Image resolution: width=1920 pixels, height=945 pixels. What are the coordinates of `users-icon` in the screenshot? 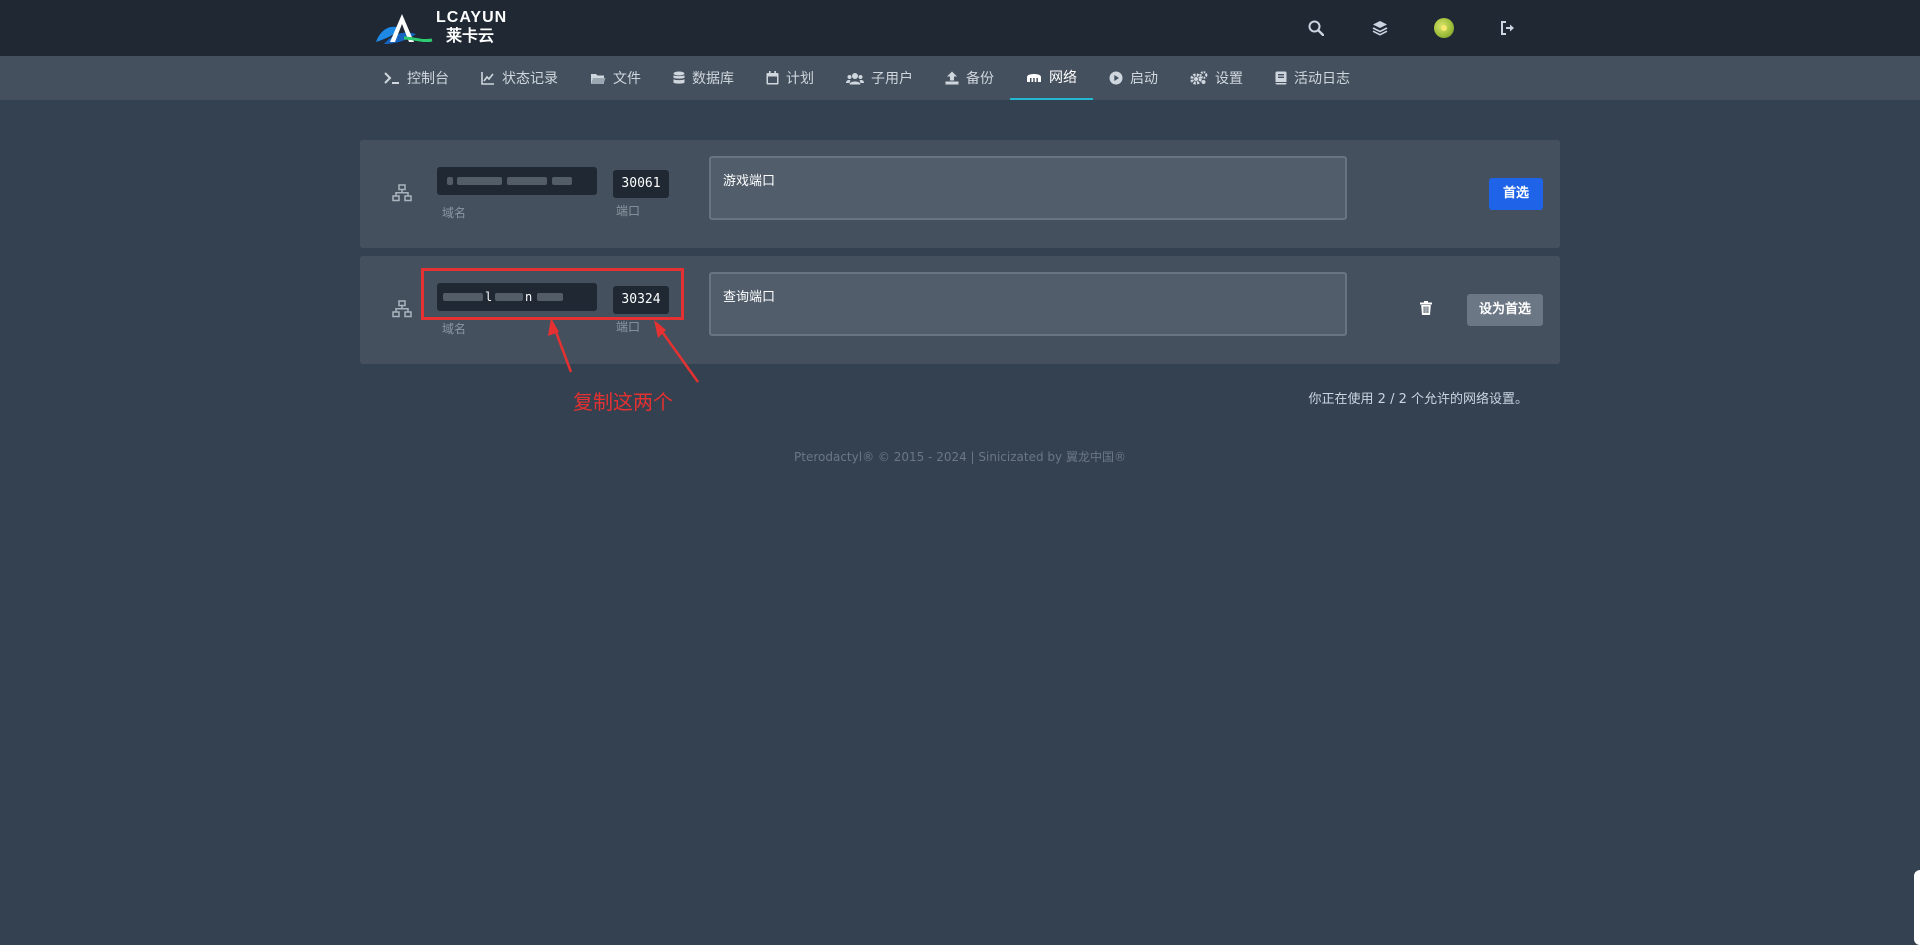 It's located at (855, 78).